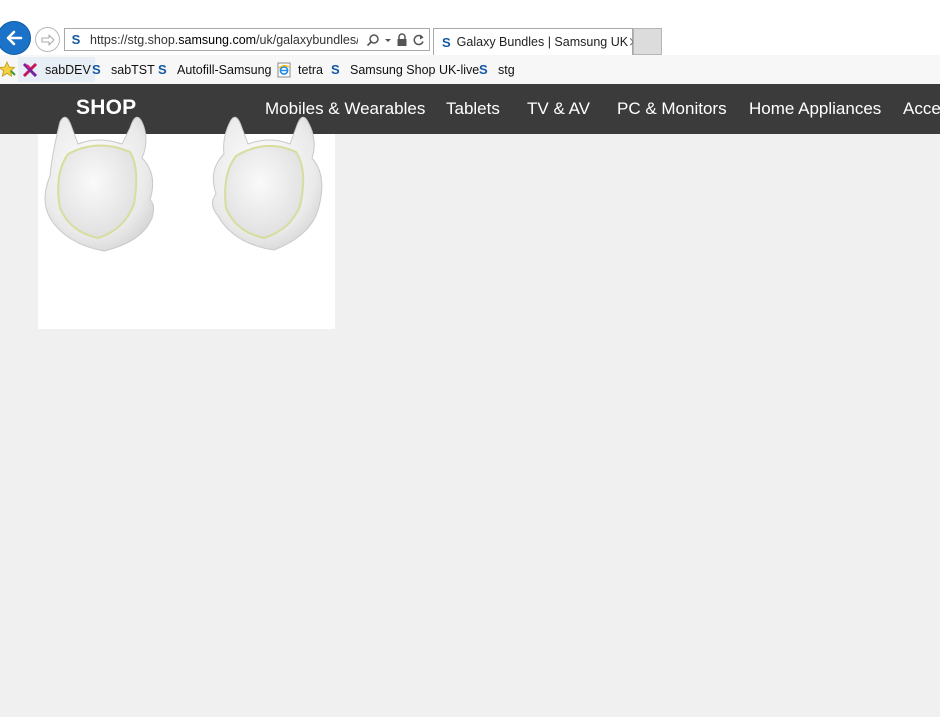 This screenshot has width=940, height=717. What do you see at coordinates (373, 40) in the screenshot?
I see `search-icon` at bounding box center [373, 40].